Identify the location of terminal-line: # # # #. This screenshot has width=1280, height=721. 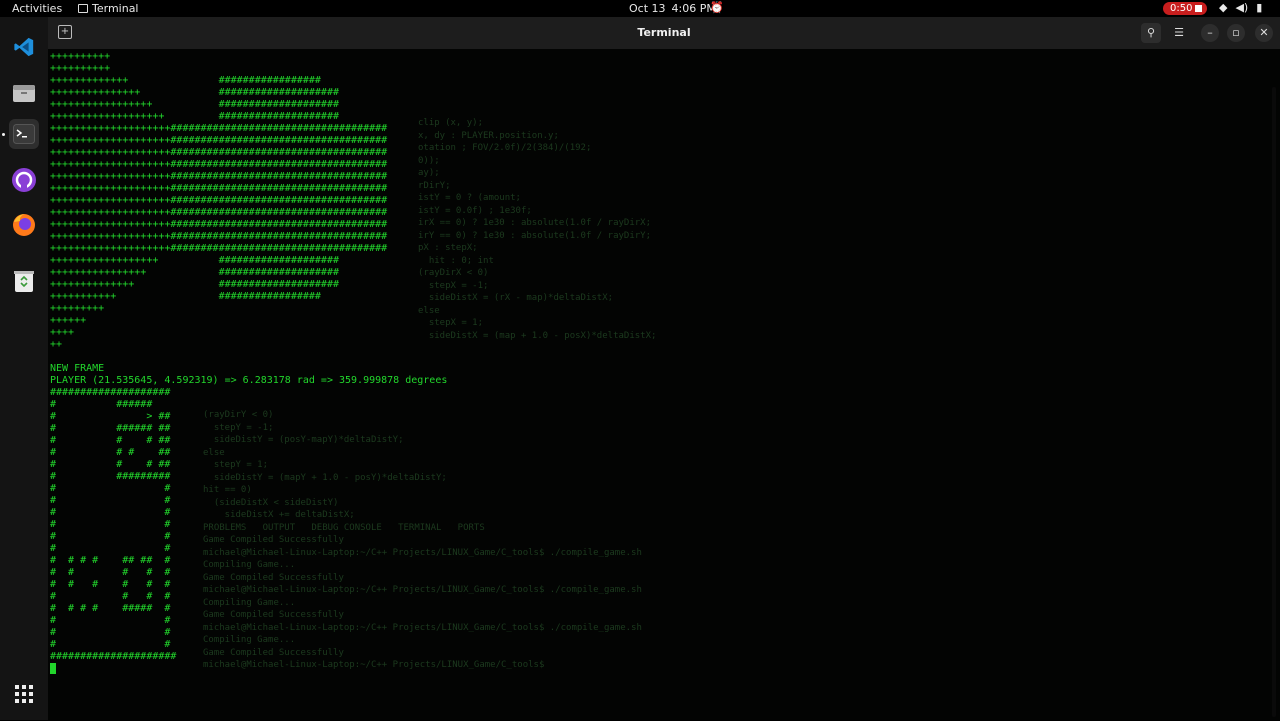
(110, 596).